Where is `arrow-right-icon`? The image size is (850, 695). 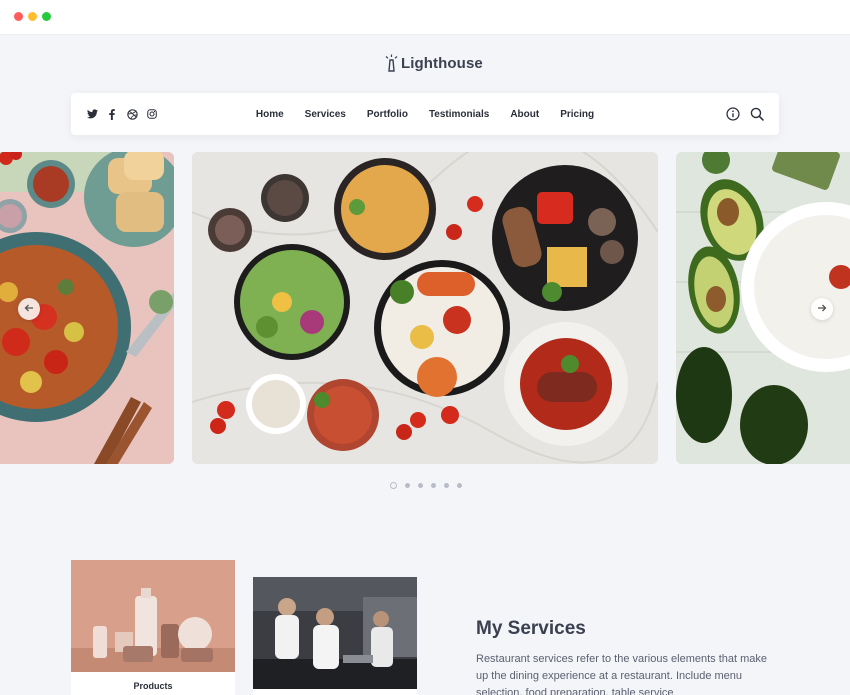
arrow-right-icon is located at coordinates (822, 309).